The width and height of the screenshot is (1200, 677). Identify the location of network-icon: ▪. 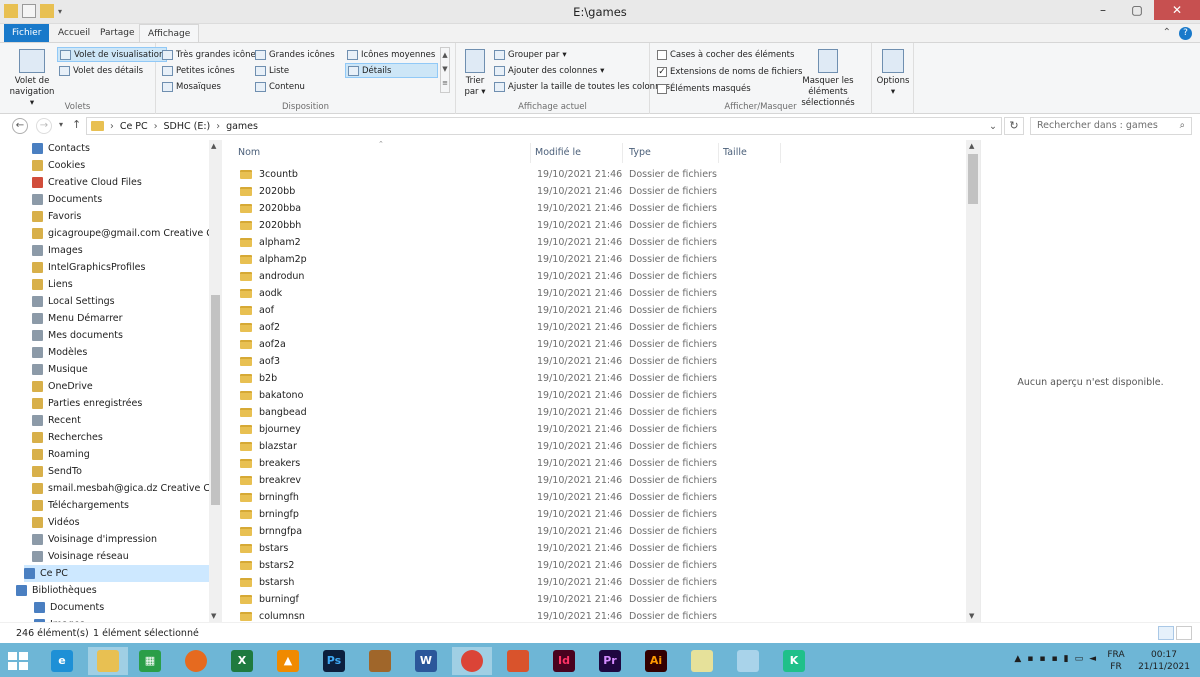
(1030, 659).